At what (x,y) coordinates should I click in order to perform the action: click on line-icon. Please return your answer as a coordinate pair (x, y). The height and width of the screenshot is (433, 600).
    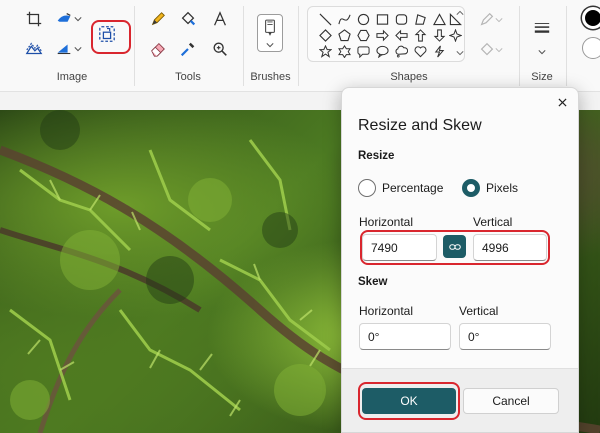
    Looking at the image, I should click on (325, 19).